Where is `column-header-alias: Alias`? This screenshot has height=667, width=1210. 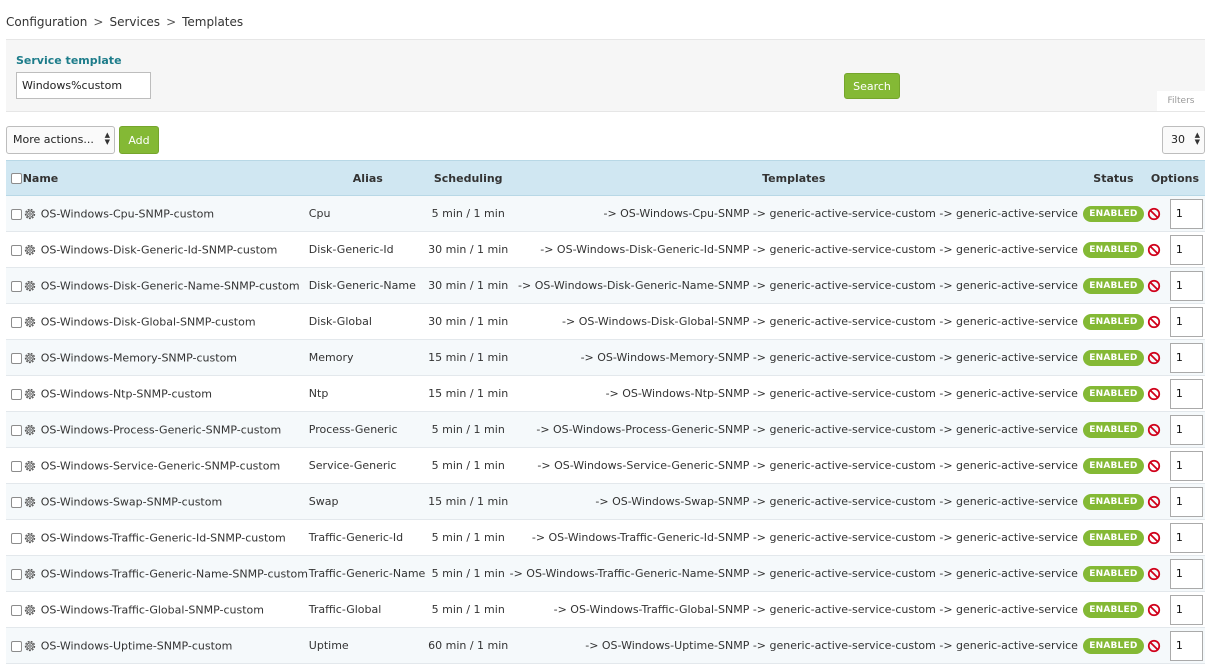 column-header-alias: Alias is located at coordinates (367, 178).